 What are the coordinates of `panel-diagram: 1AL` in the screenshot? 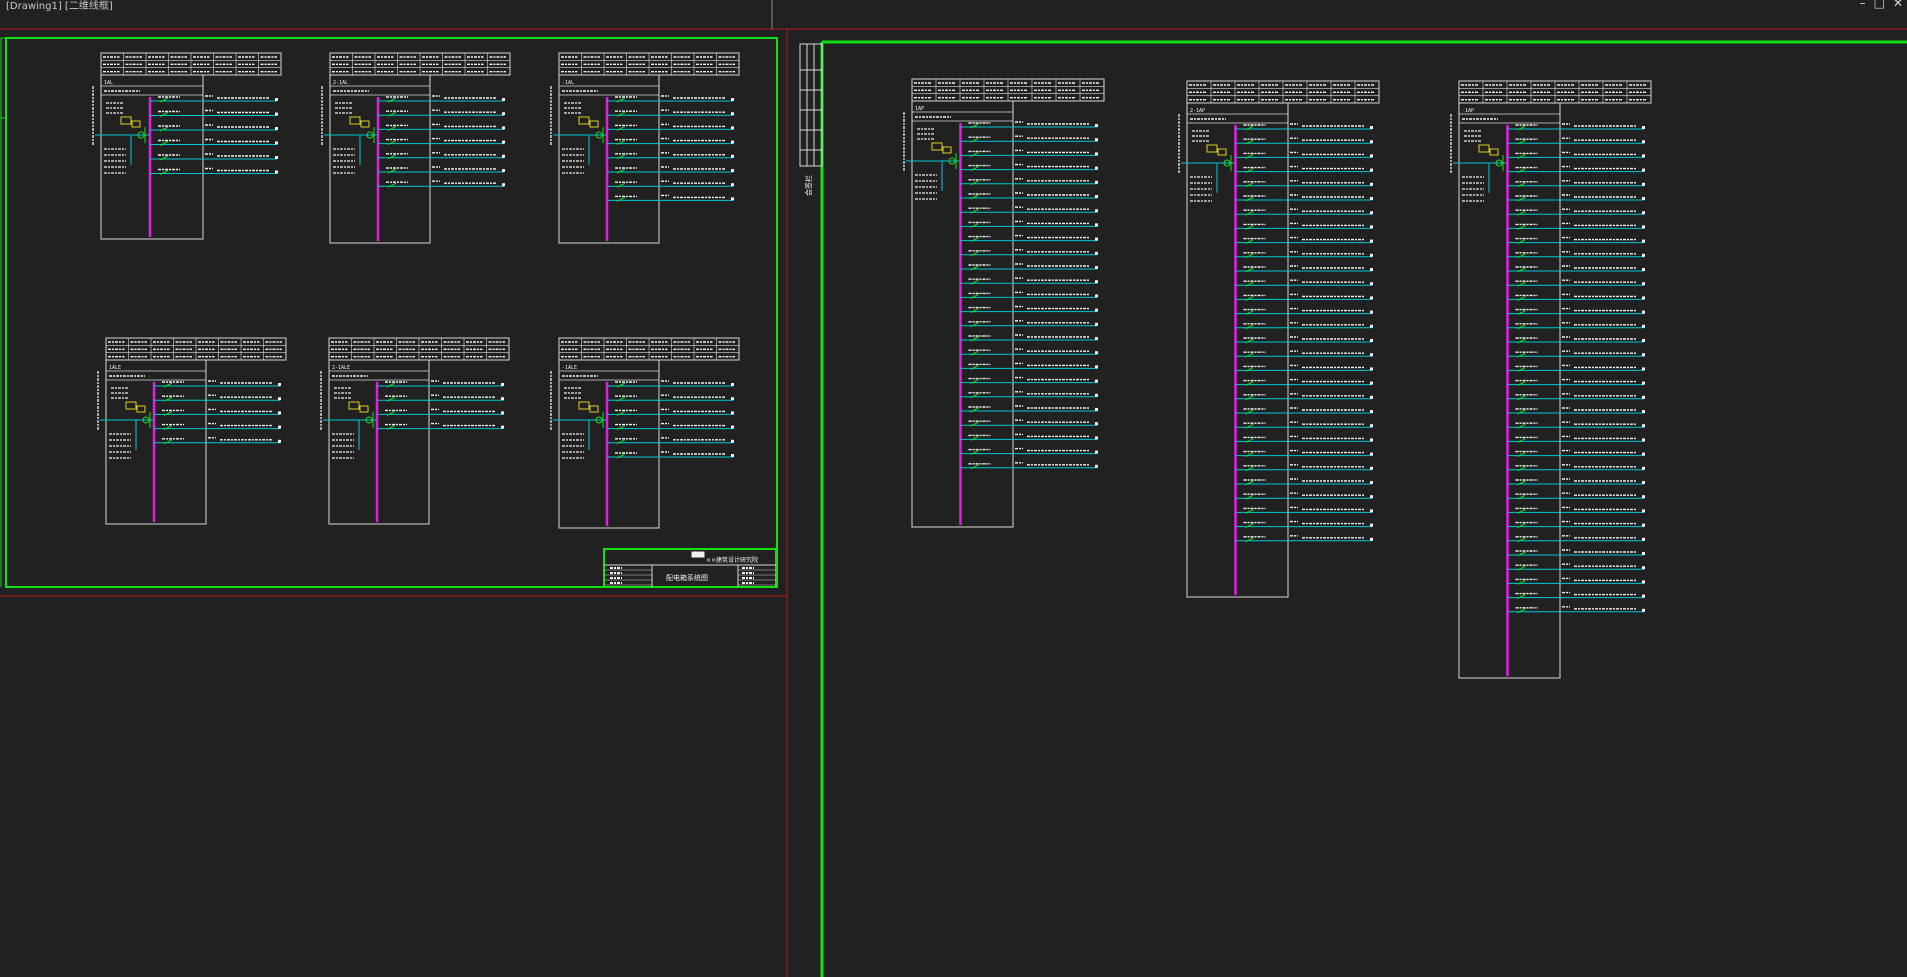 It's located at (187, 146).